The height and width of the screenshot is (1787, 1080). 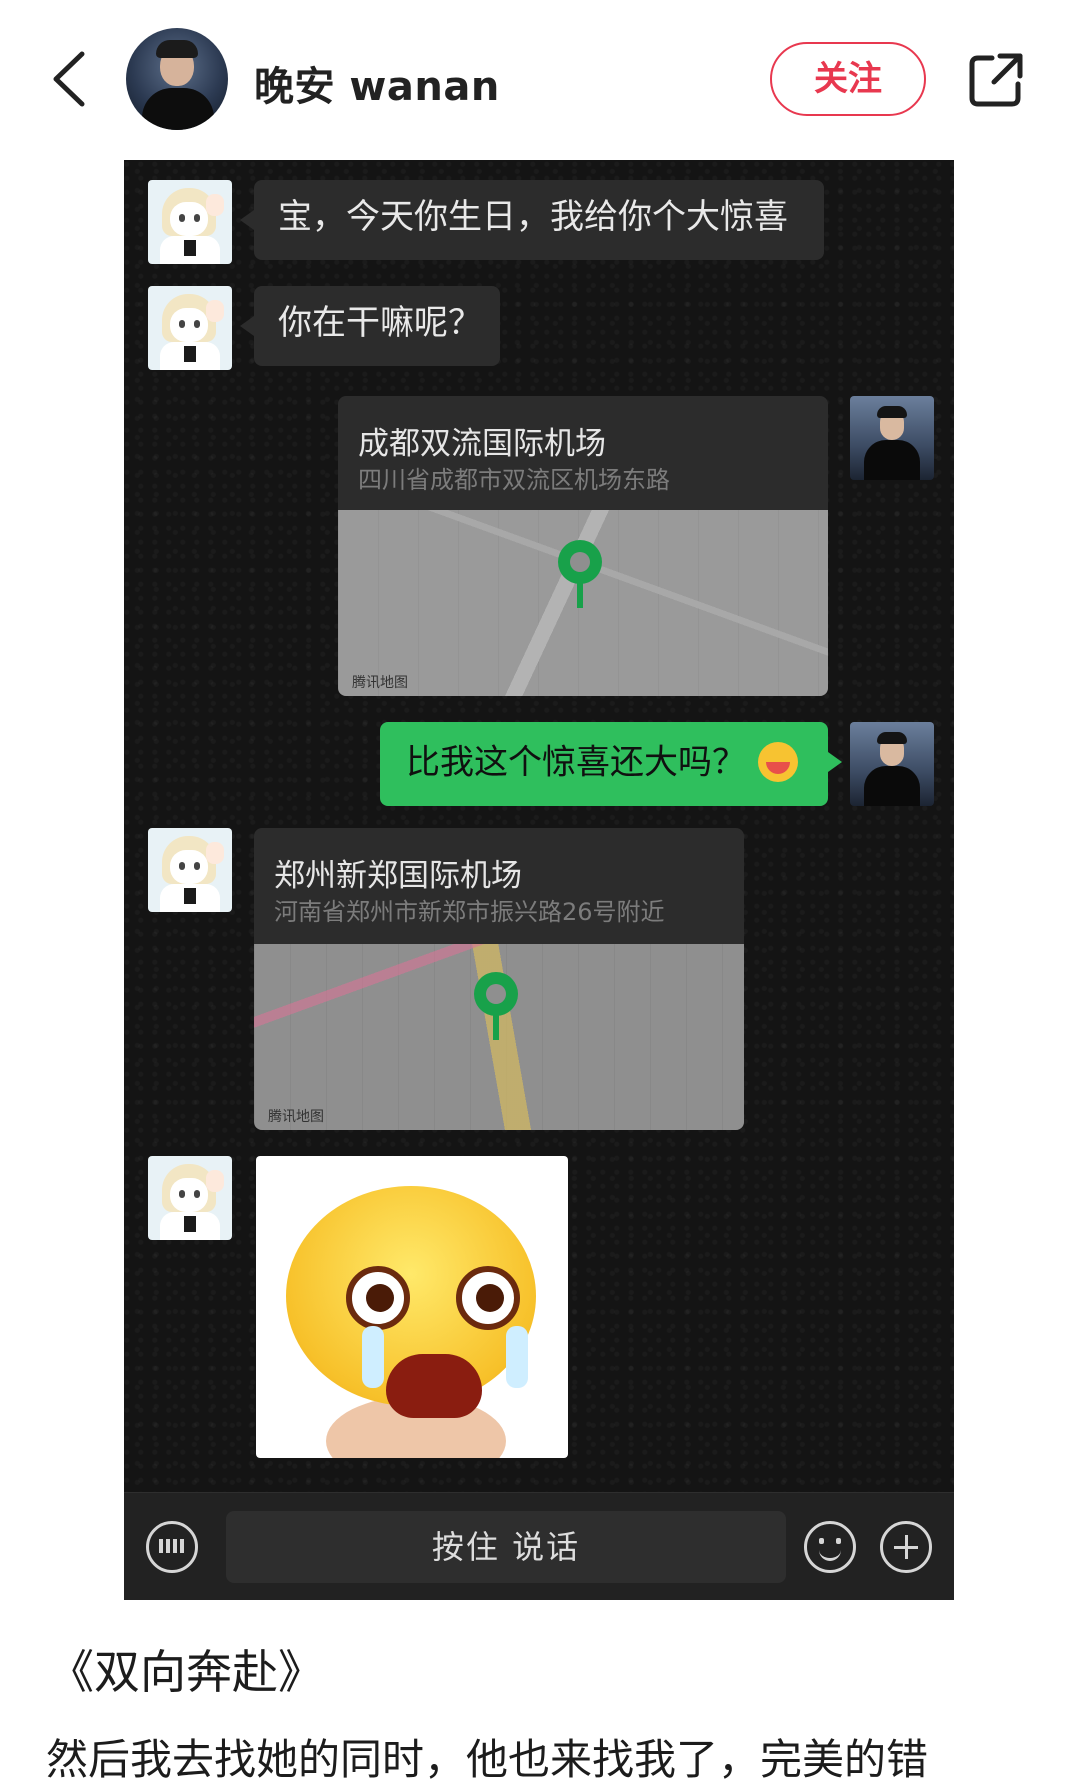 What do you see at coordinates (469, 912) in the screenshot?
I see `location-address: 河南省郑州市新郑市振兴路26号附近` at bounding box center [469, 912].